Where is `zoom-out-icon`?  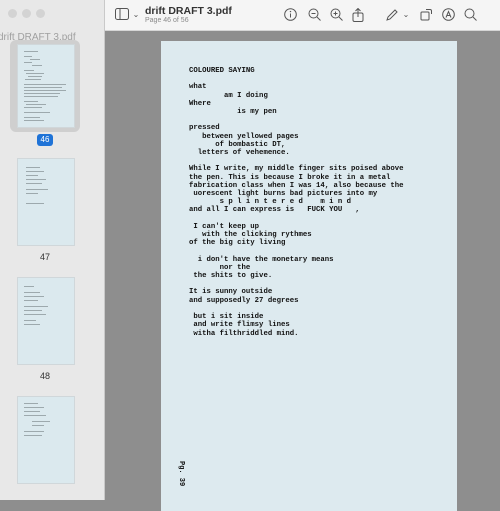
zoom-out-icon is located at coordinates (314, 15).